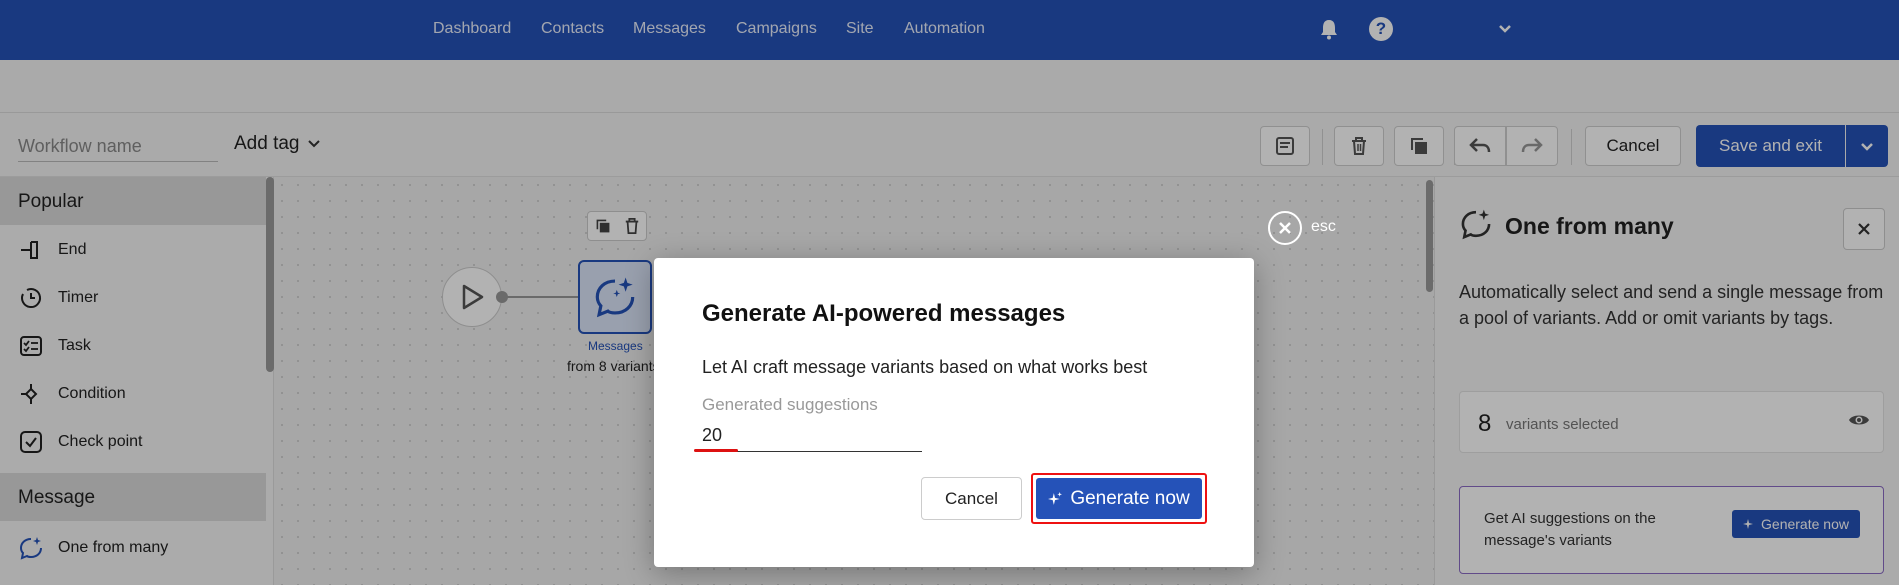 This screenshot has width=1899, height=585. I want to click on annotation-highlight-box: Generate now, so click(1119, 498).